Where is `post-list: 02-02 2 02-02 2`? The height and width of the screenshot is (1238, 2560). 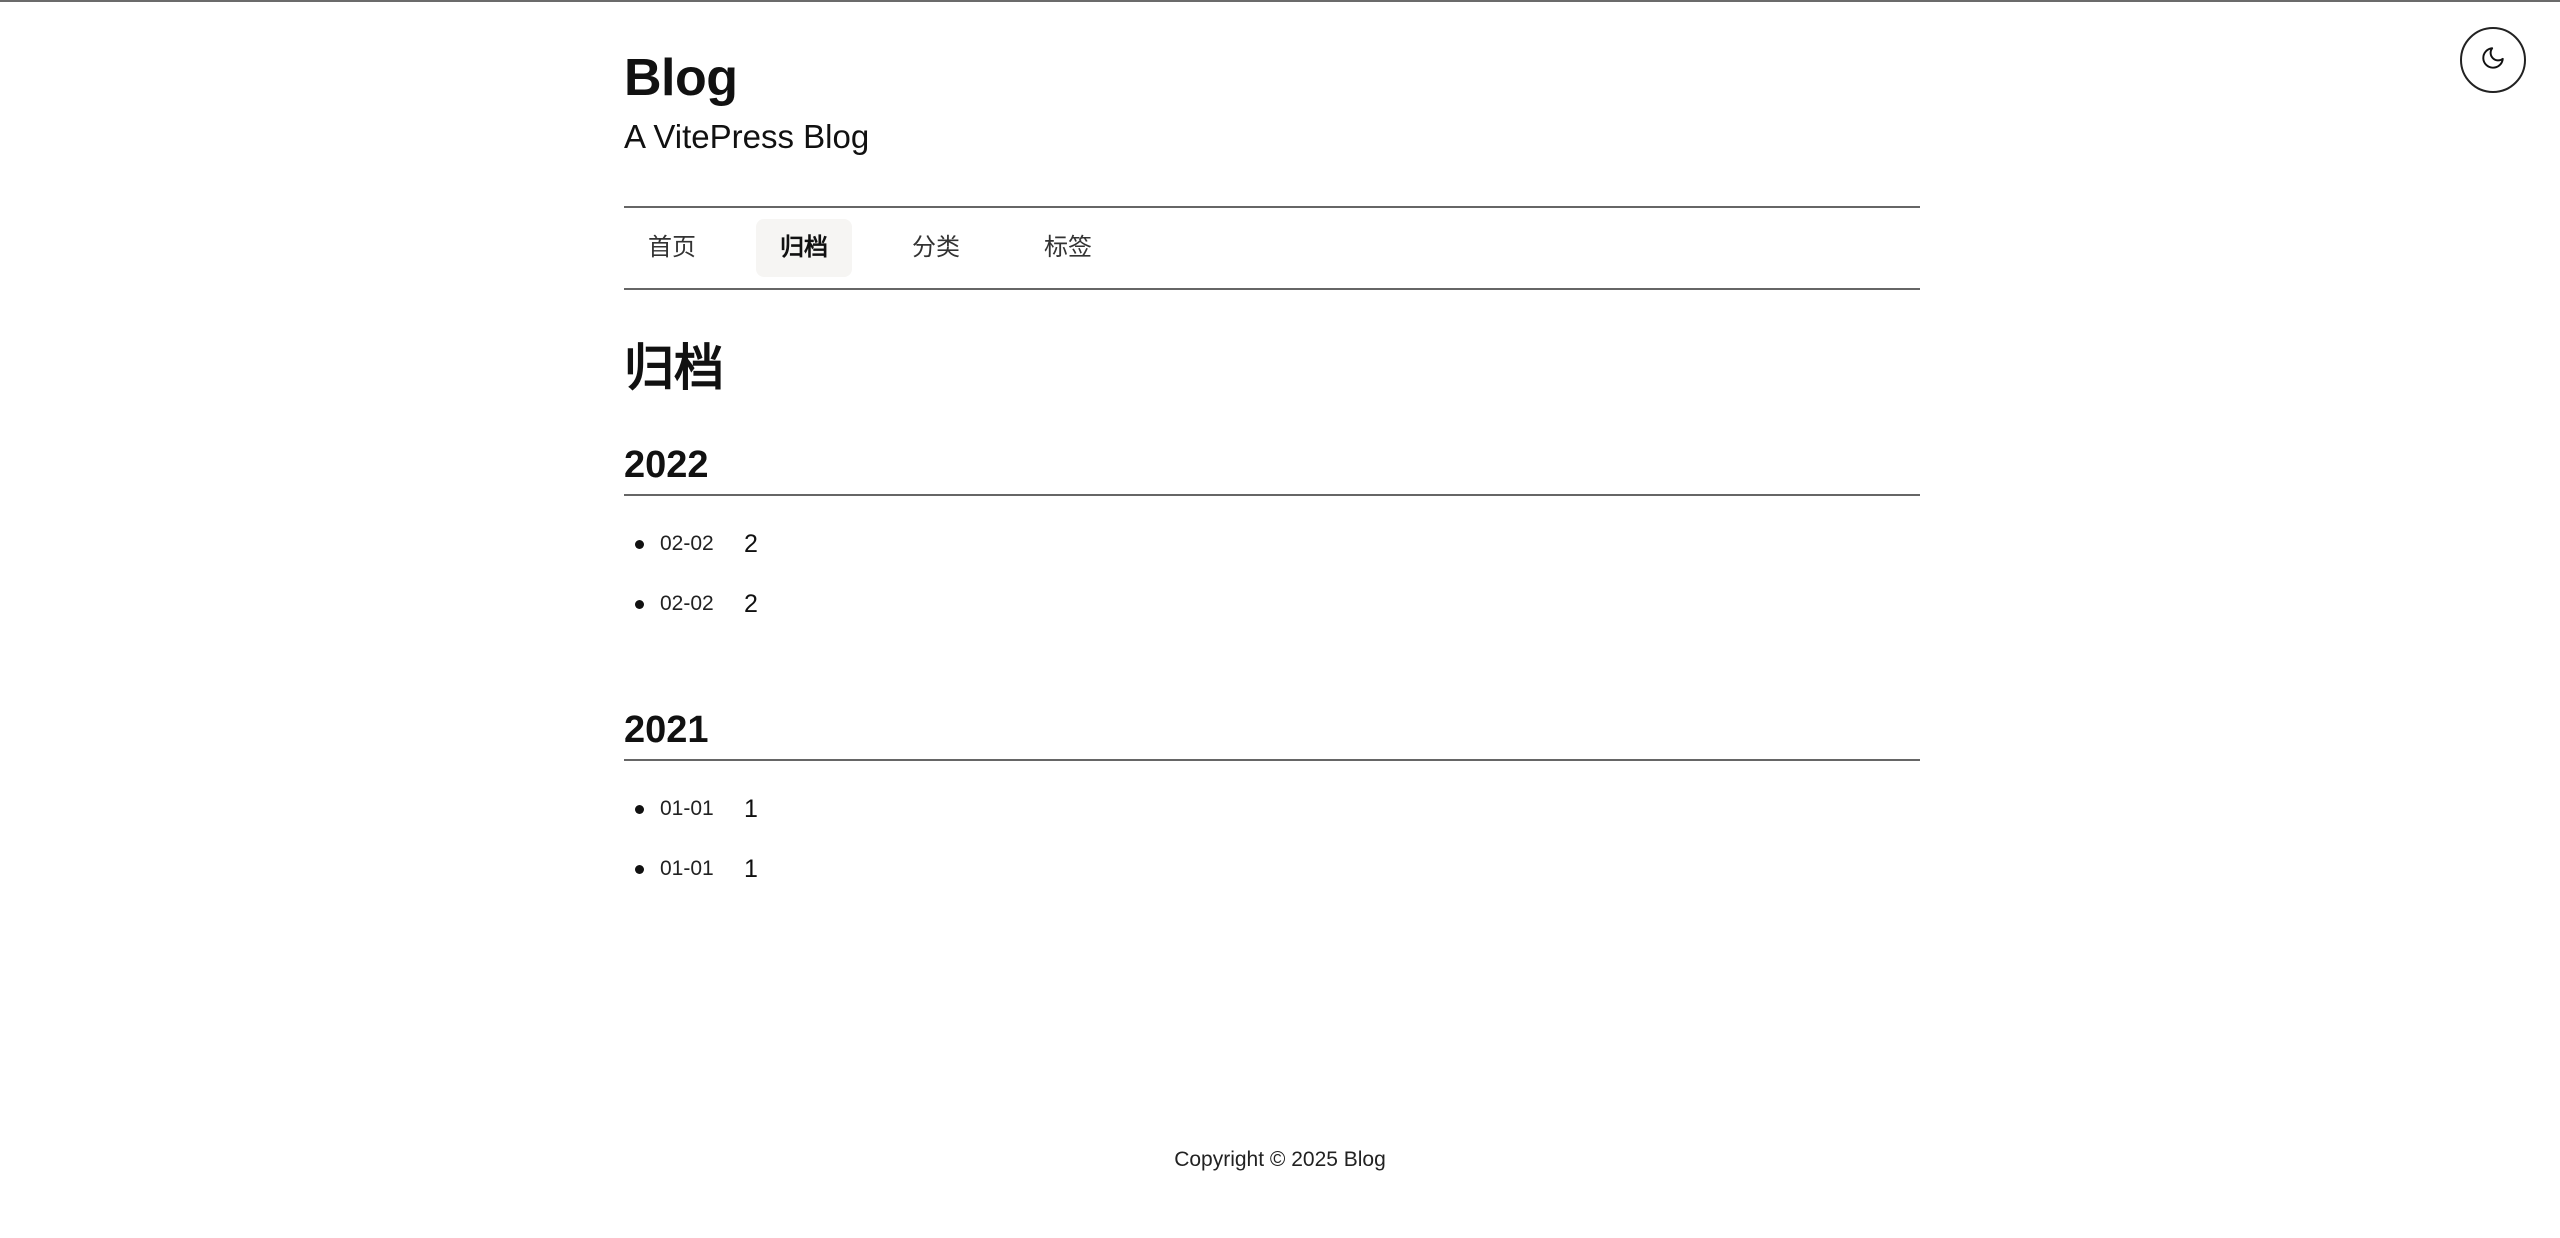
post-list: 02-02 2 02-02 2 is located at coordinates (1272, 574).